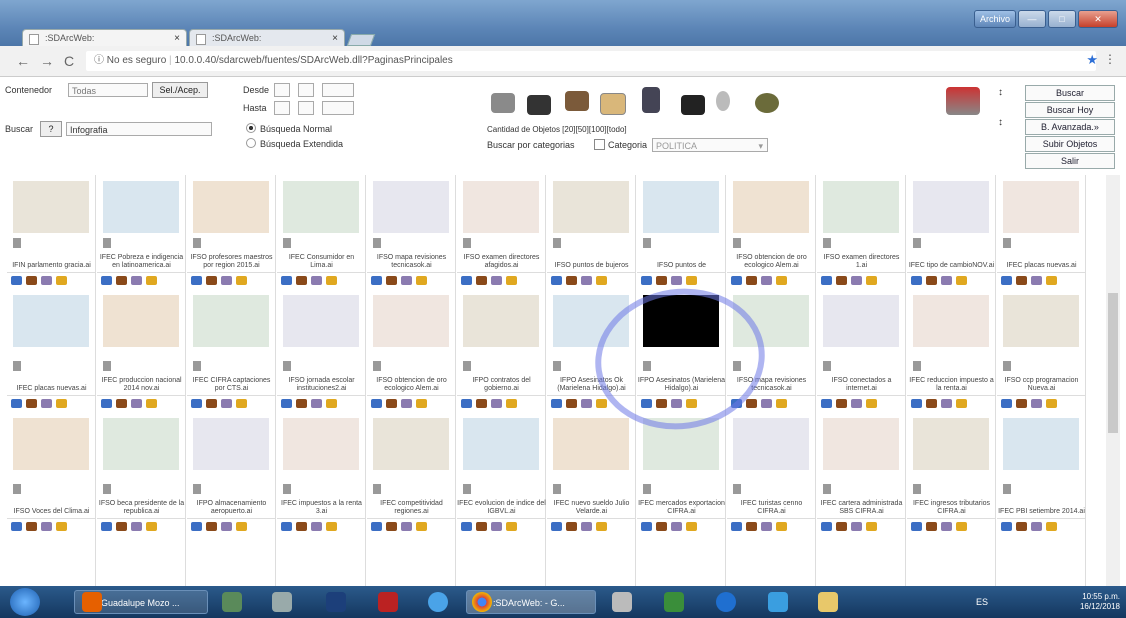 Image resolution: width=1126 pixels, height=618 pixels. Describe the element at coordinates (411, 457) in the screenshot. I see `result-item: IFEC competitividad regiones.ai` at that location.